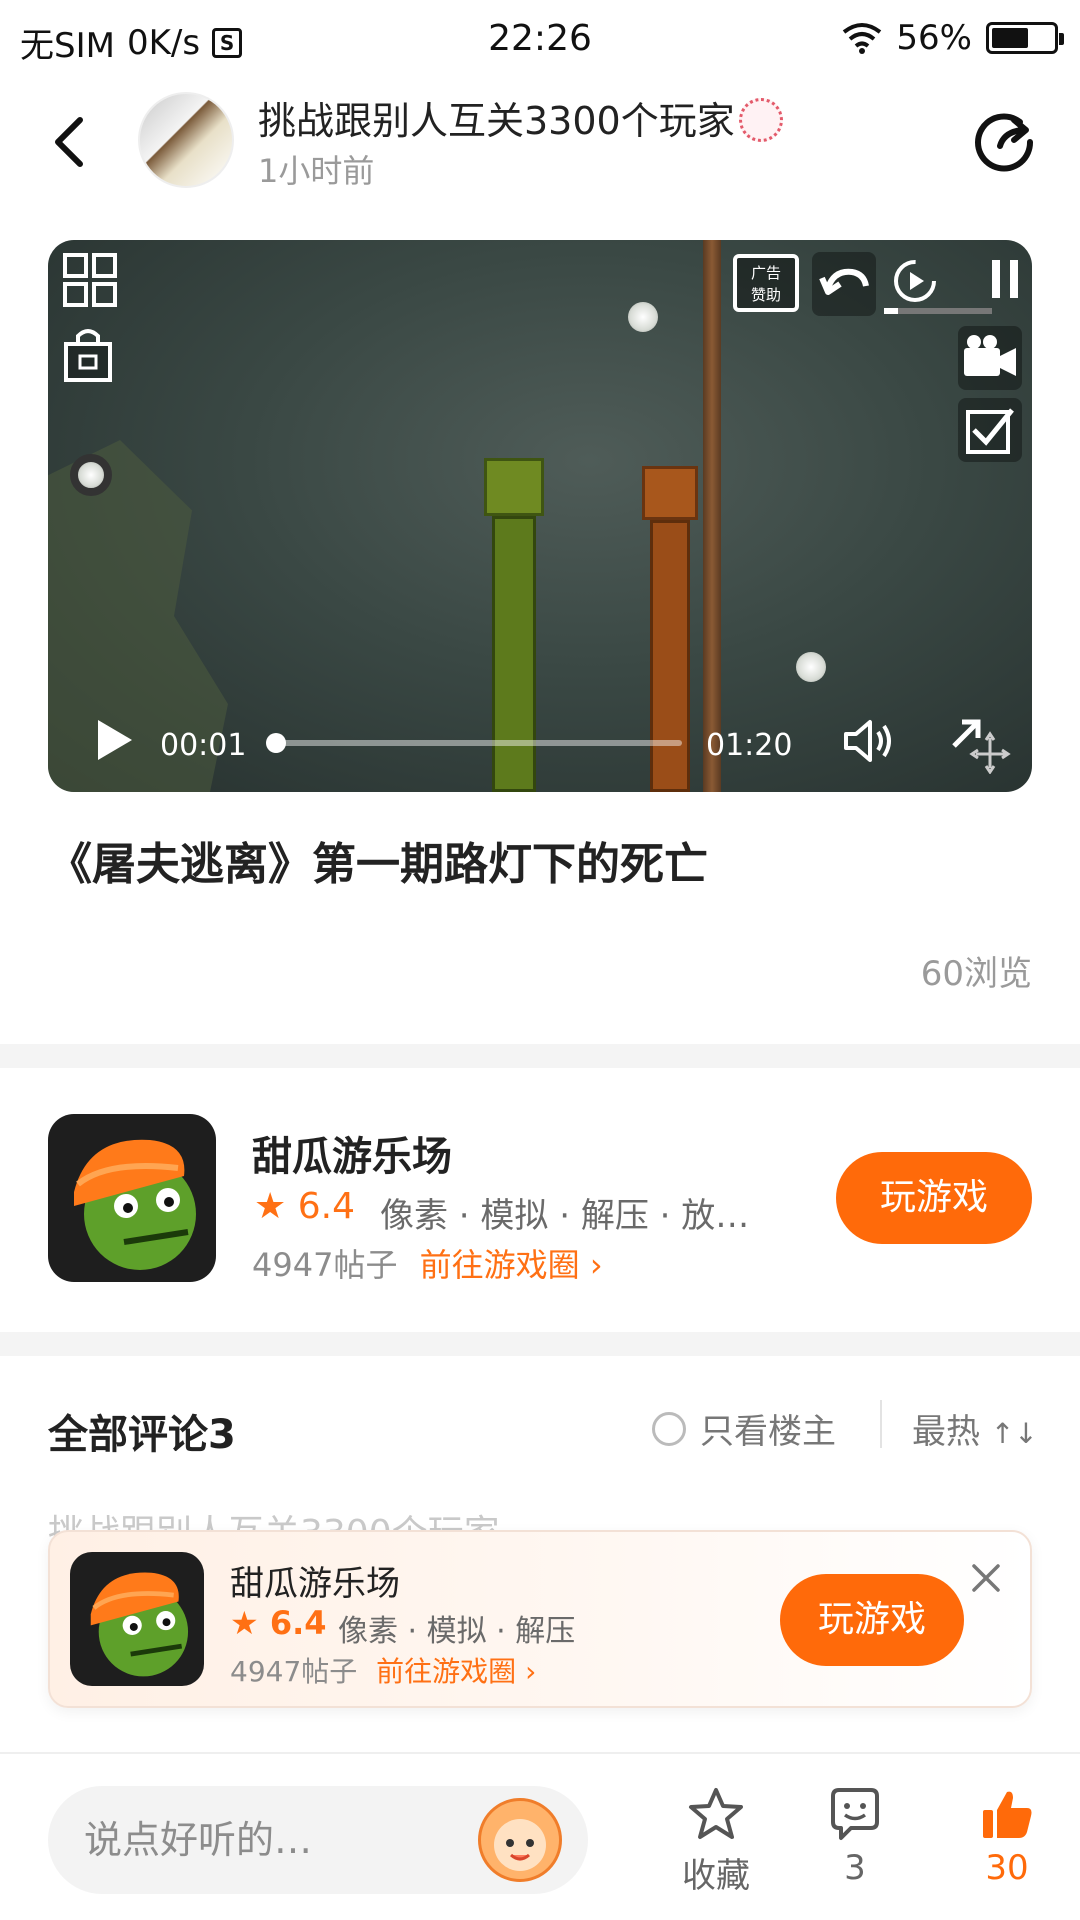 This screenshot has width=1080, height=1920. I want to click on video-green-figure-body, so click(514, 654).